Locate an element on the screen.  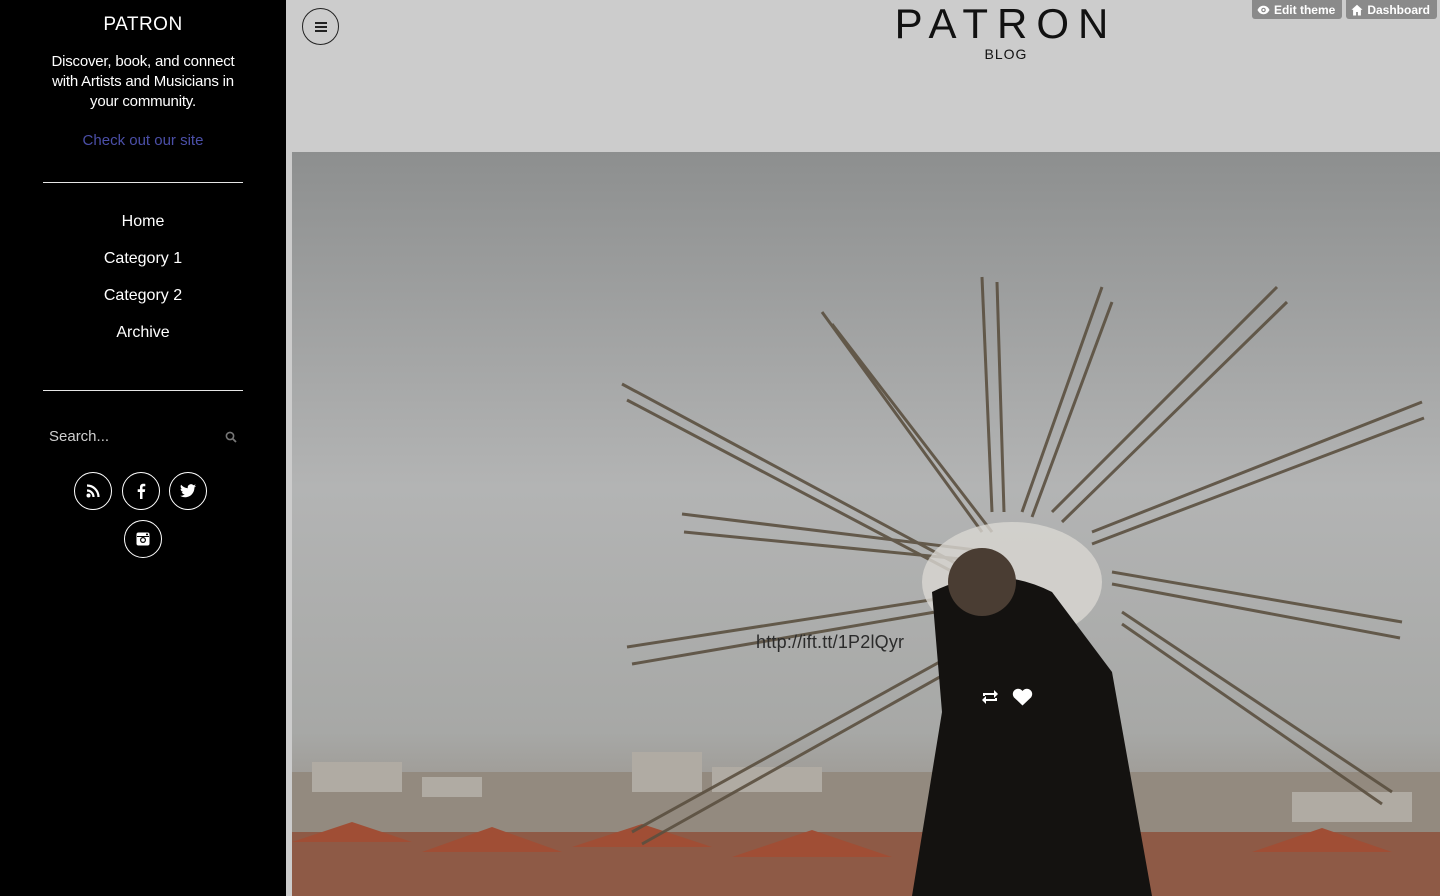
menu-toggle-button is located at coordinates (320, 26).